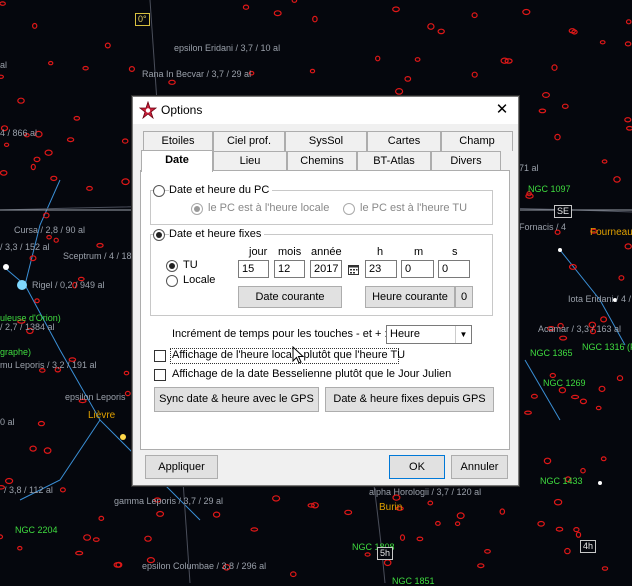  I want to click on apply-button: Appliquer, so click(181, 467).